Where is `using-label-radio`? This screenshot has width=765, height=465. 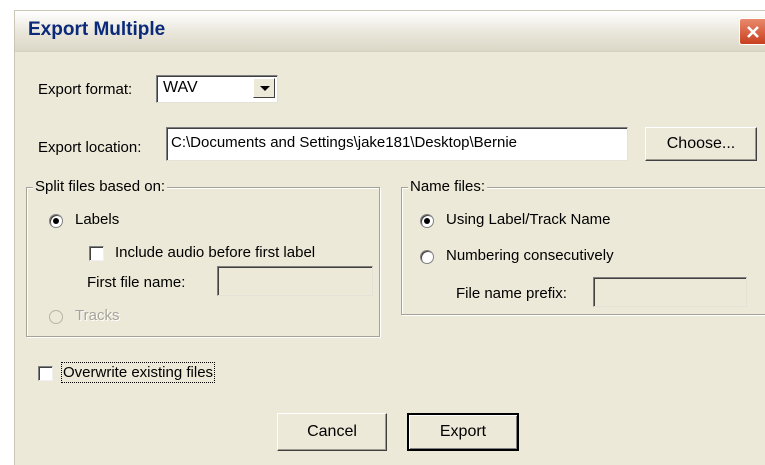 using-label-radio is located at coordinates (427, 221).